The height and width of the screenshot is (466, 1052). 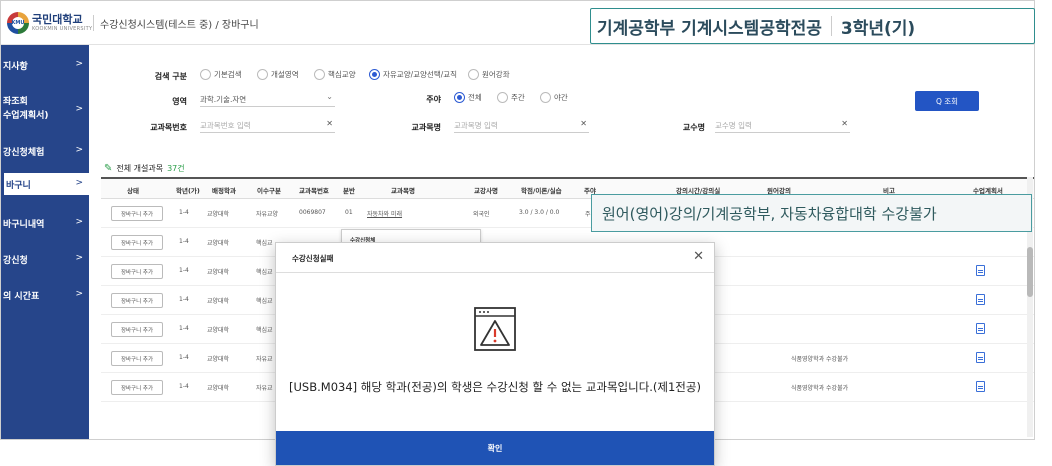 What do you see at coordinates (45, 109) in the screenshot?
I see `sidebar-item-course-search: 좌조회 수업계획서) >` at bounding box center [45, 109].